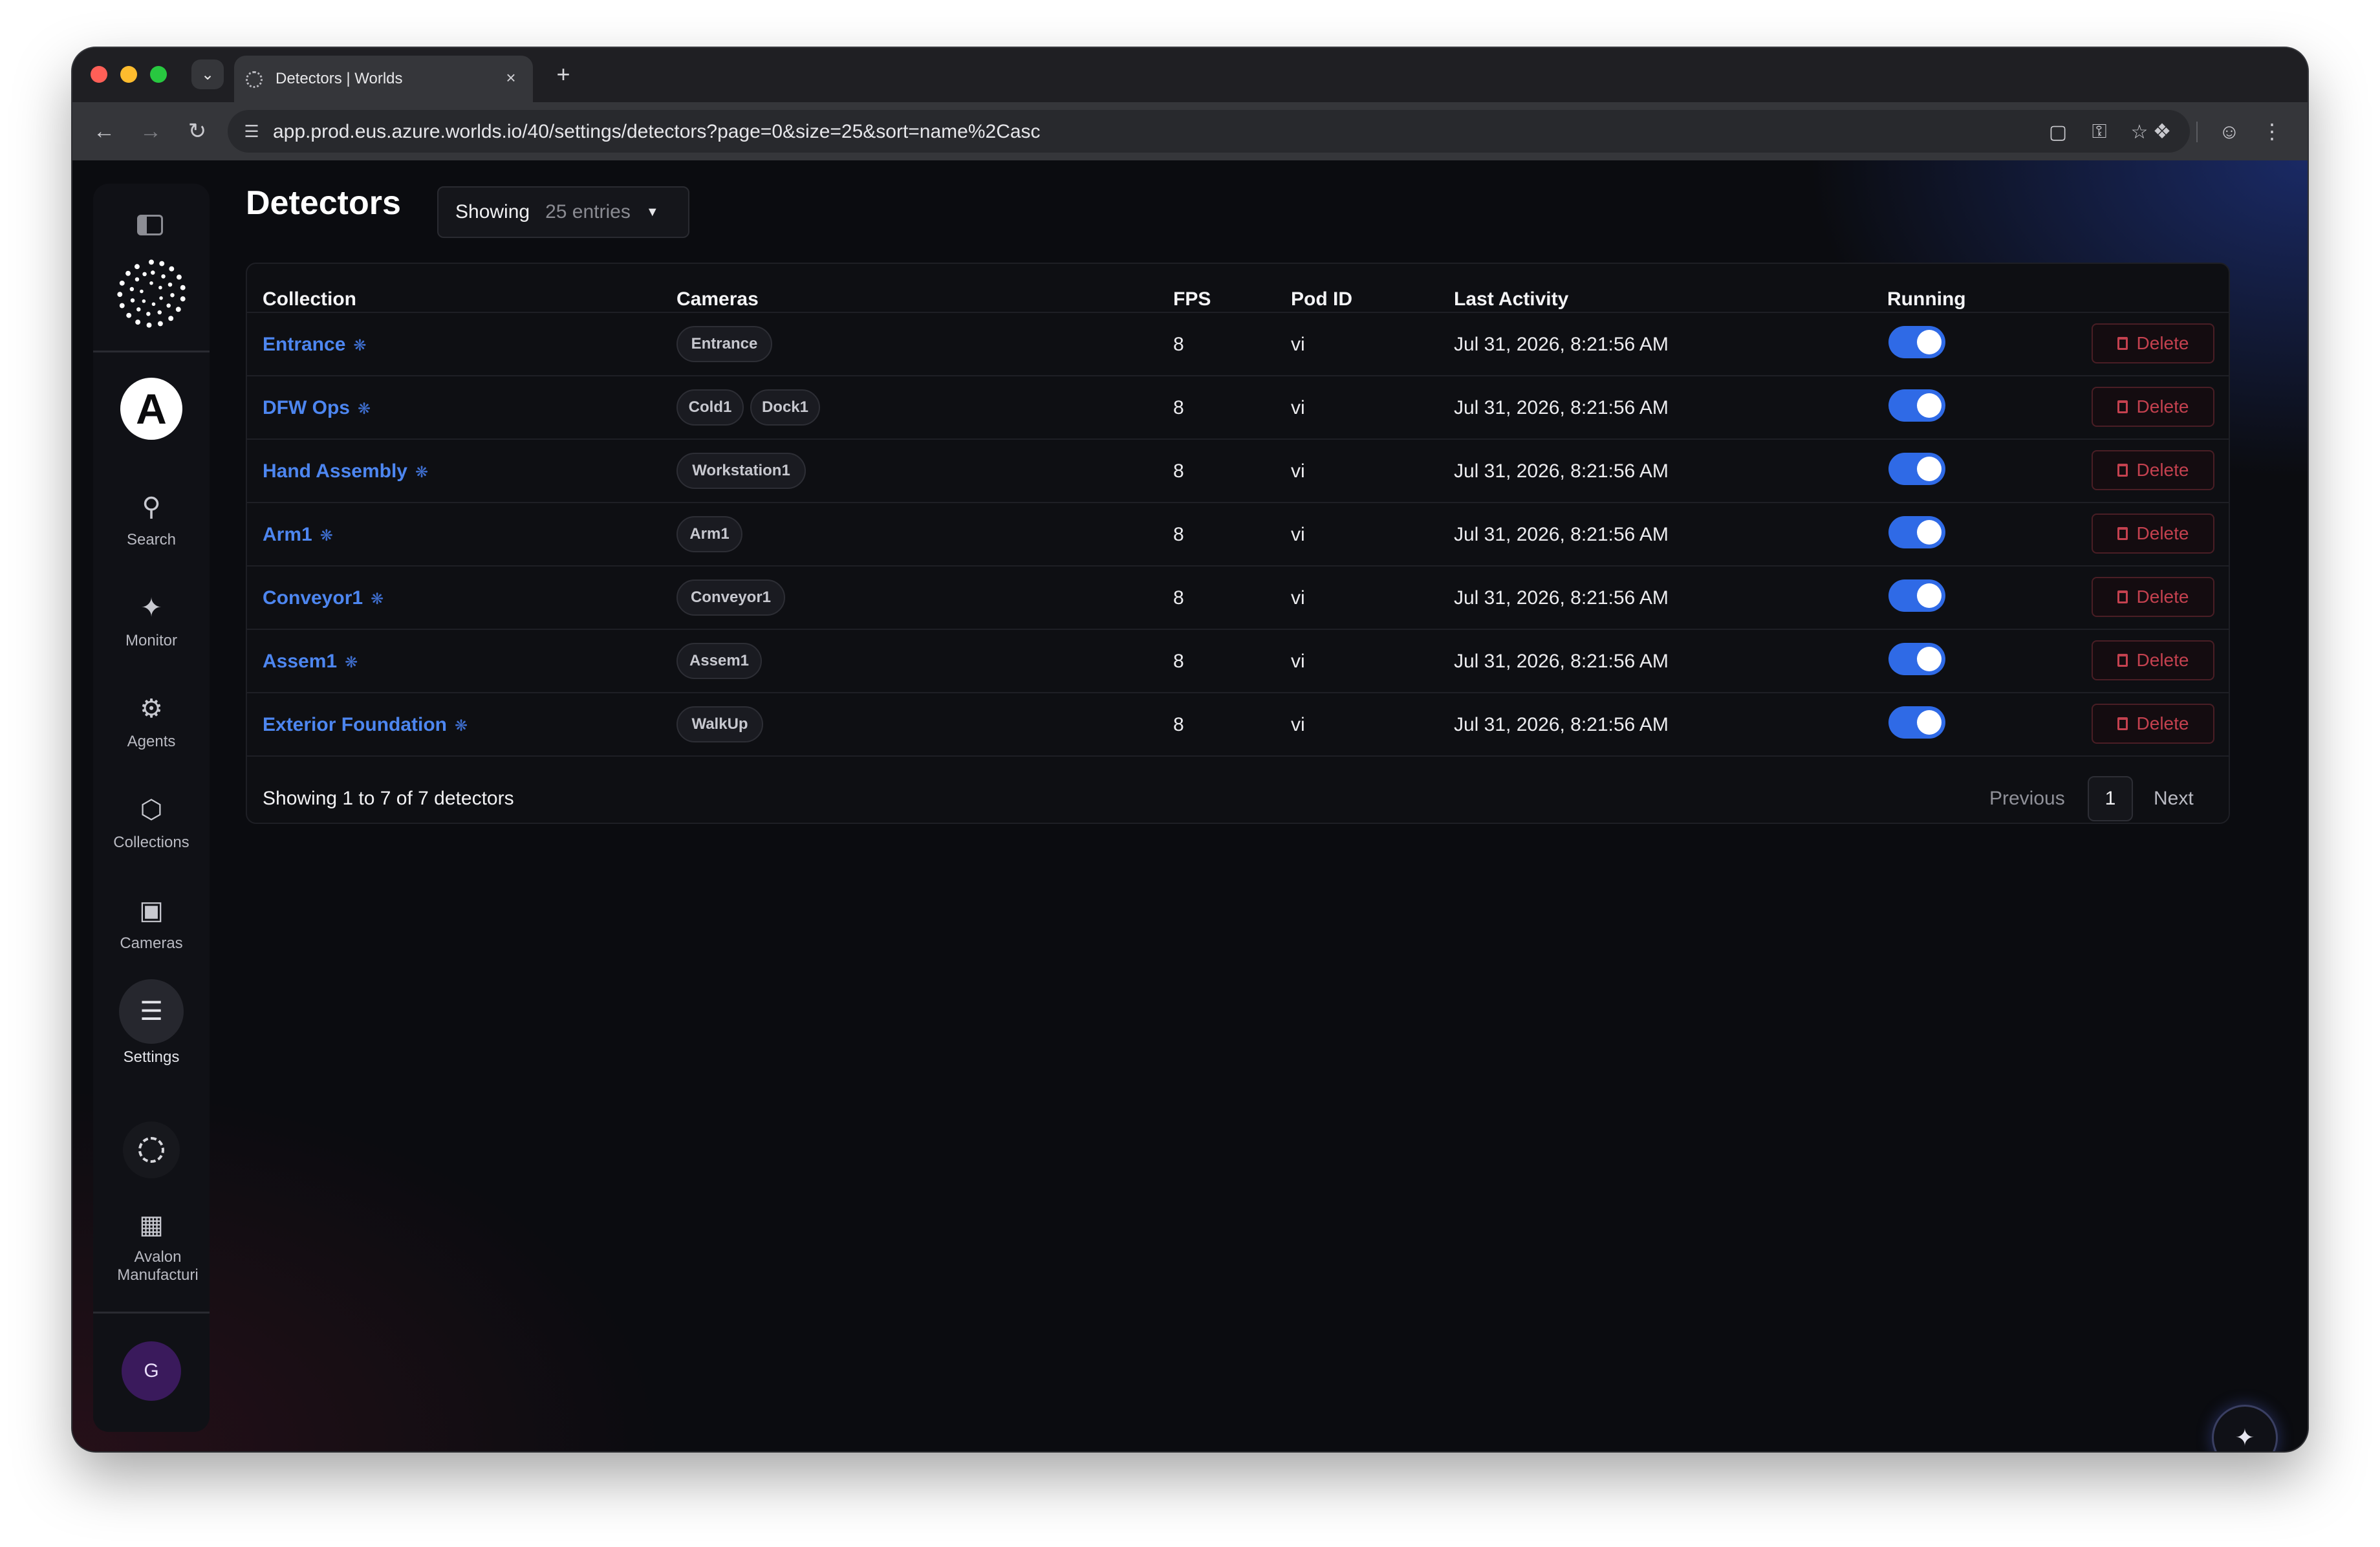 The height and width of the screenshot is (1547, 2380). What do you see at coordinates (731, 597) in the screenshot?
I see `camera-chip: Conveyor1` at bounding box center [731, 597].